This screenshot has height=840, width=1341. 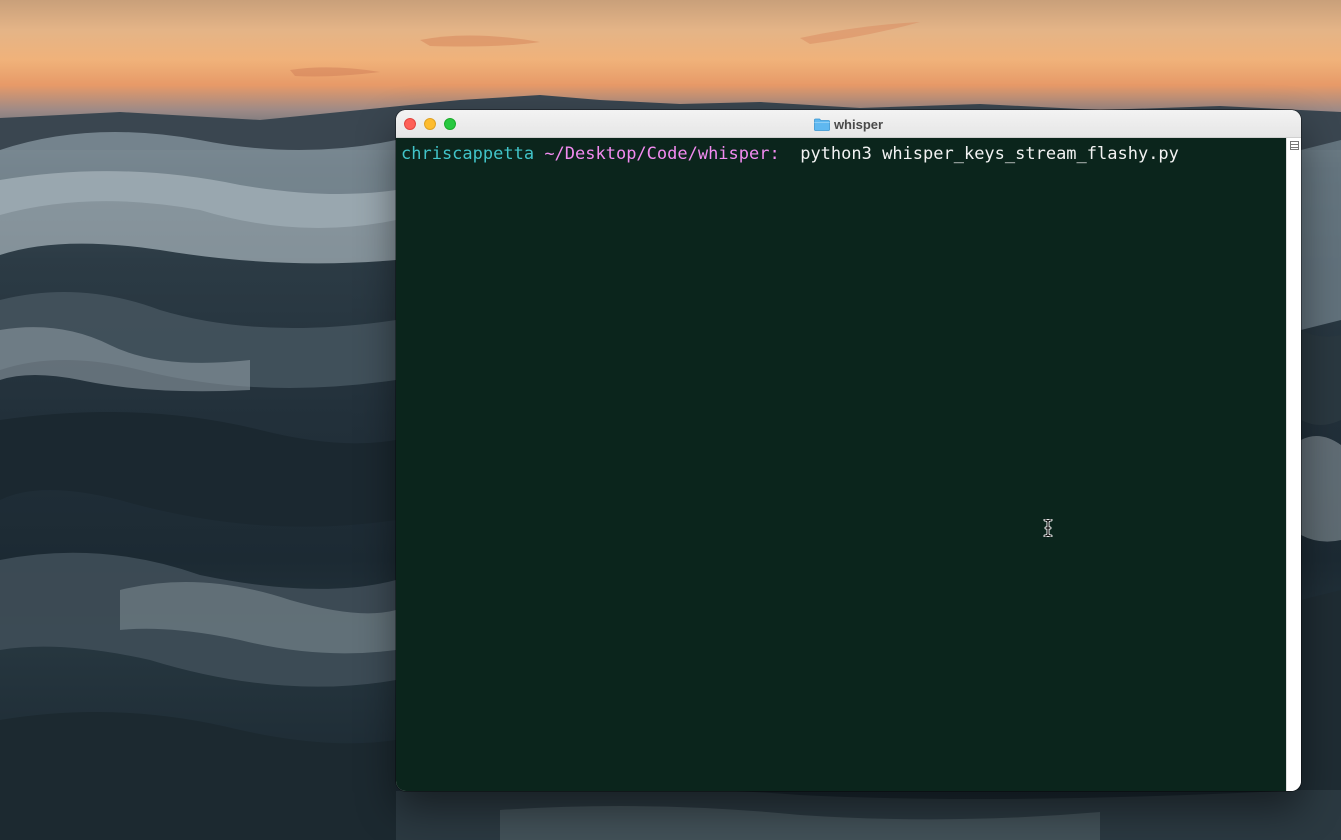 What do you see at coordinates (468, 154) in the screenshot?
I see `prompt-user: chriscappetta` at bounding box center [468, 154].